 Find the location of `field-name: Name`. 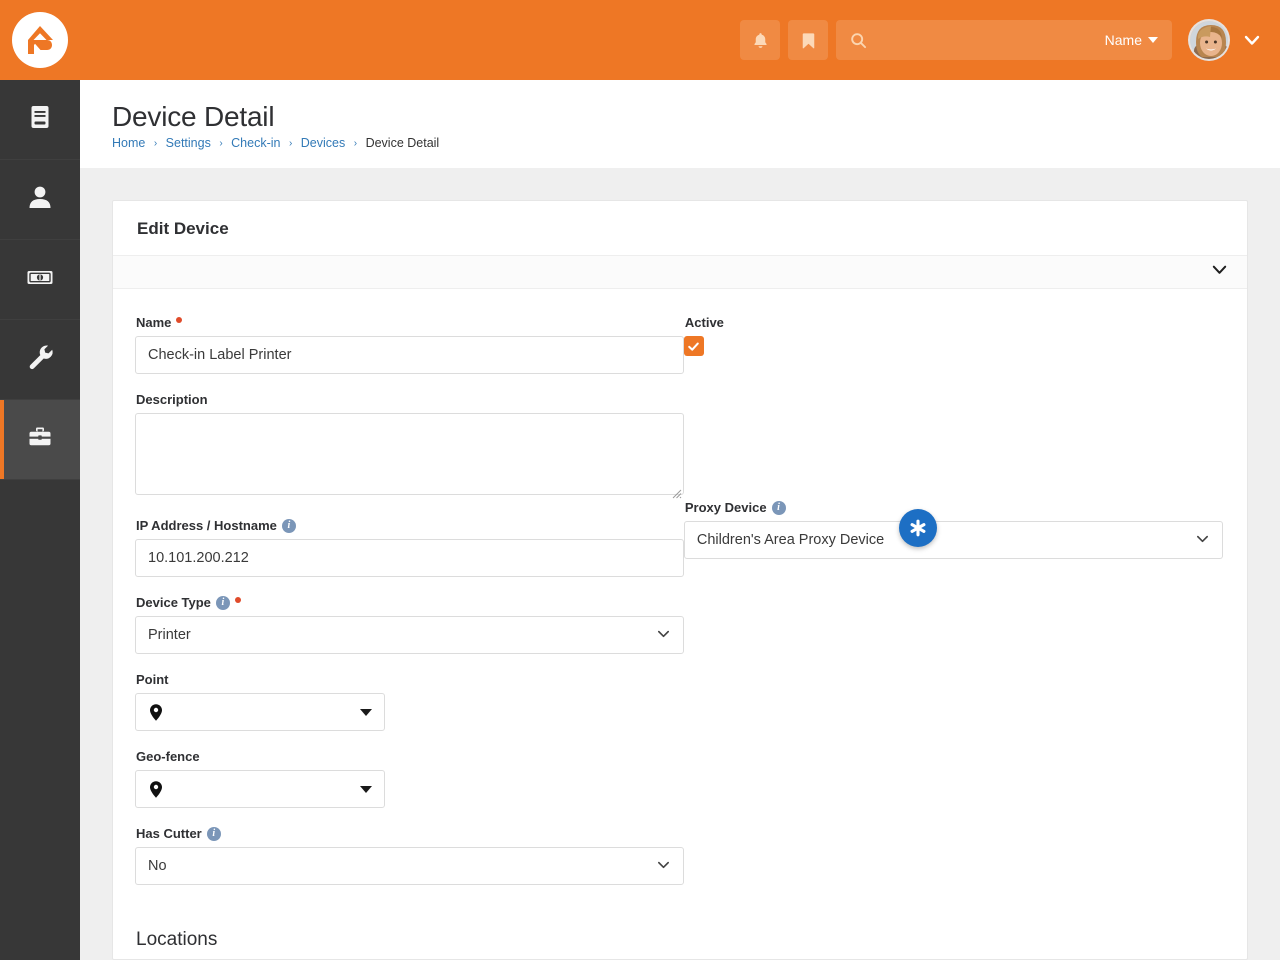

field-name: Name is located at coordinates (409, 344).